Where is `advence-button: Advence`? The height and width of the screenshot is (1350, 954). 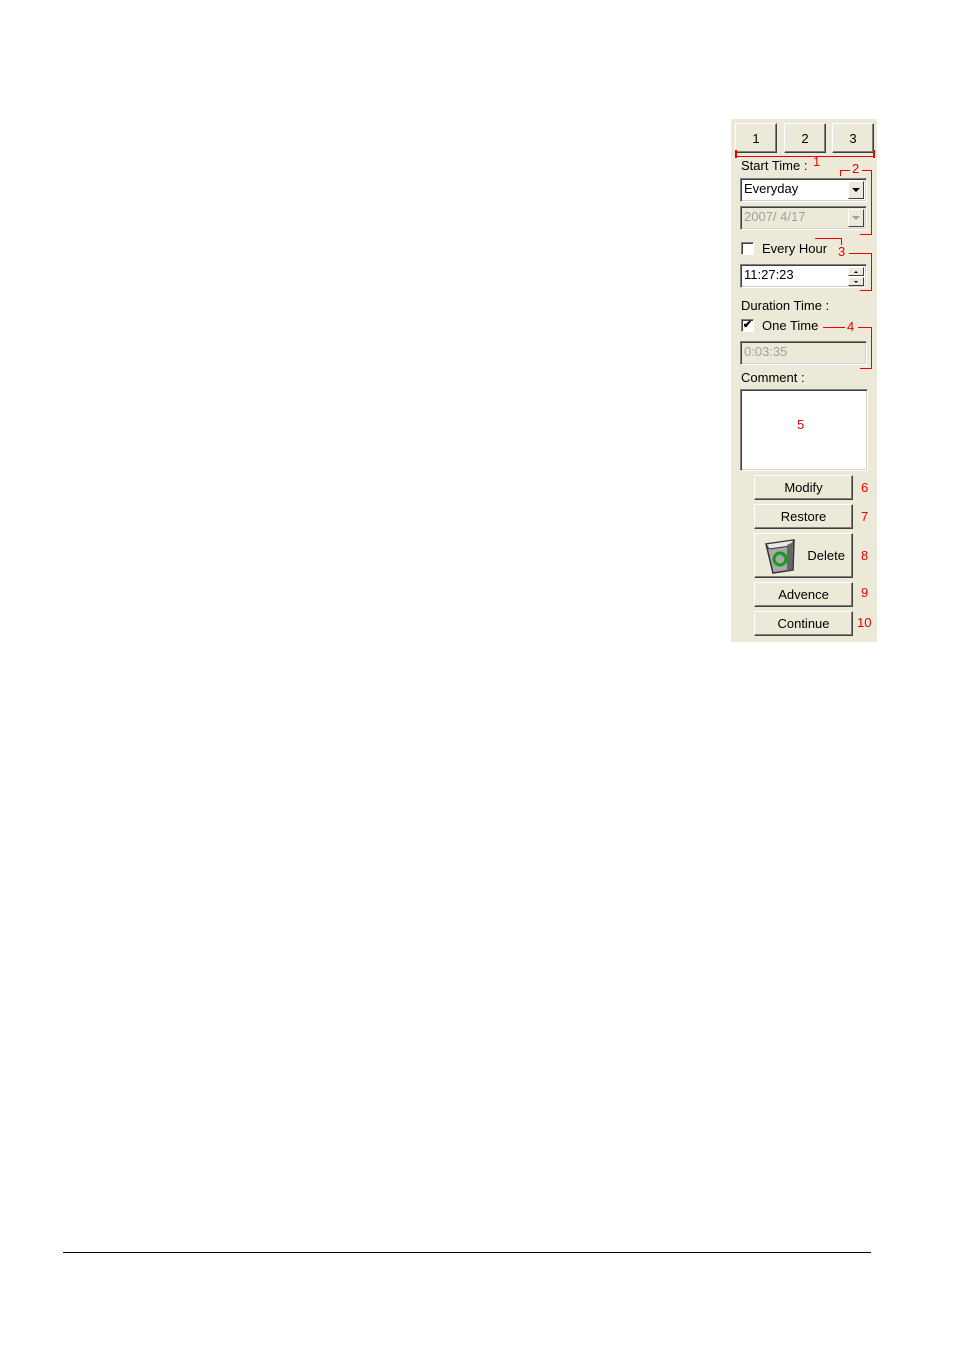
advence-button: Advence is located at coordinates (803, 594).